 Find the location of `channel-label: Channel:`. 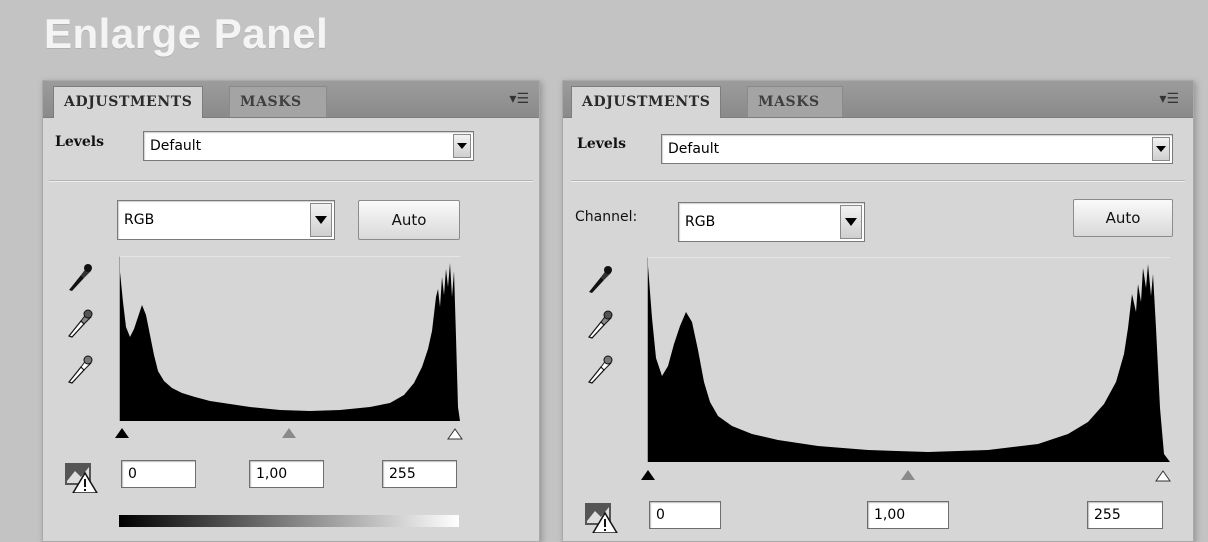

channel-label: Channel: is located at coordinates (606, 217).